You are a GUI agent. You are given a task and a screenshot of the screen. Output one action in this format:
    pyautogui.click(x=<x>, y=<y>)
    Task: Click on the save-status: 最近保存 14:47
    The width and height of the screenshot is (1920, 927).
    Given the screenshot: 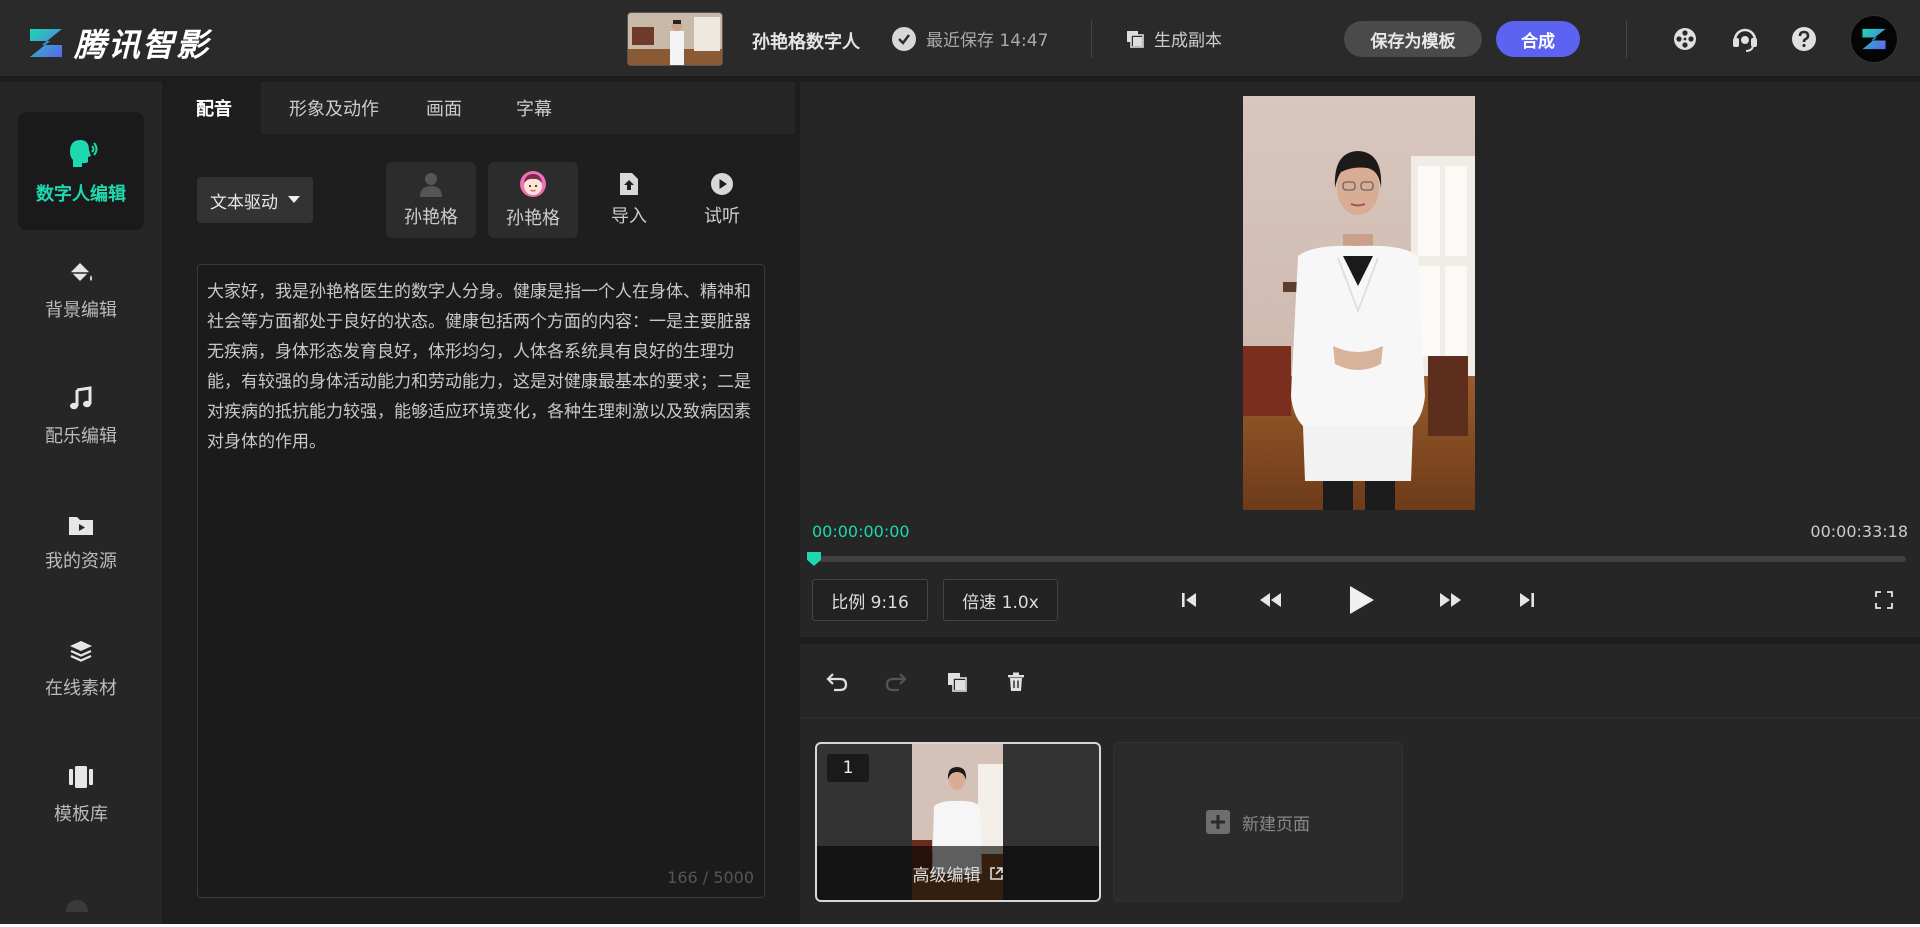 What is the action you would take?
    pyautogui.click(x=970, y=38)
    